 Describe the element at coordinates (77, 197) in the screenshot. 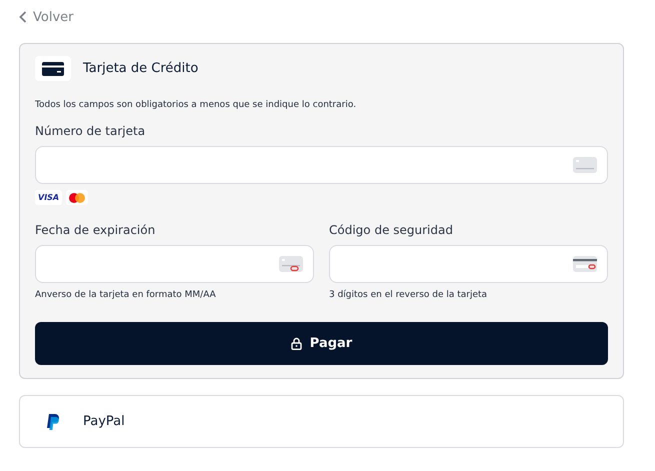

I see `mastercard-logo-icon` at that location.